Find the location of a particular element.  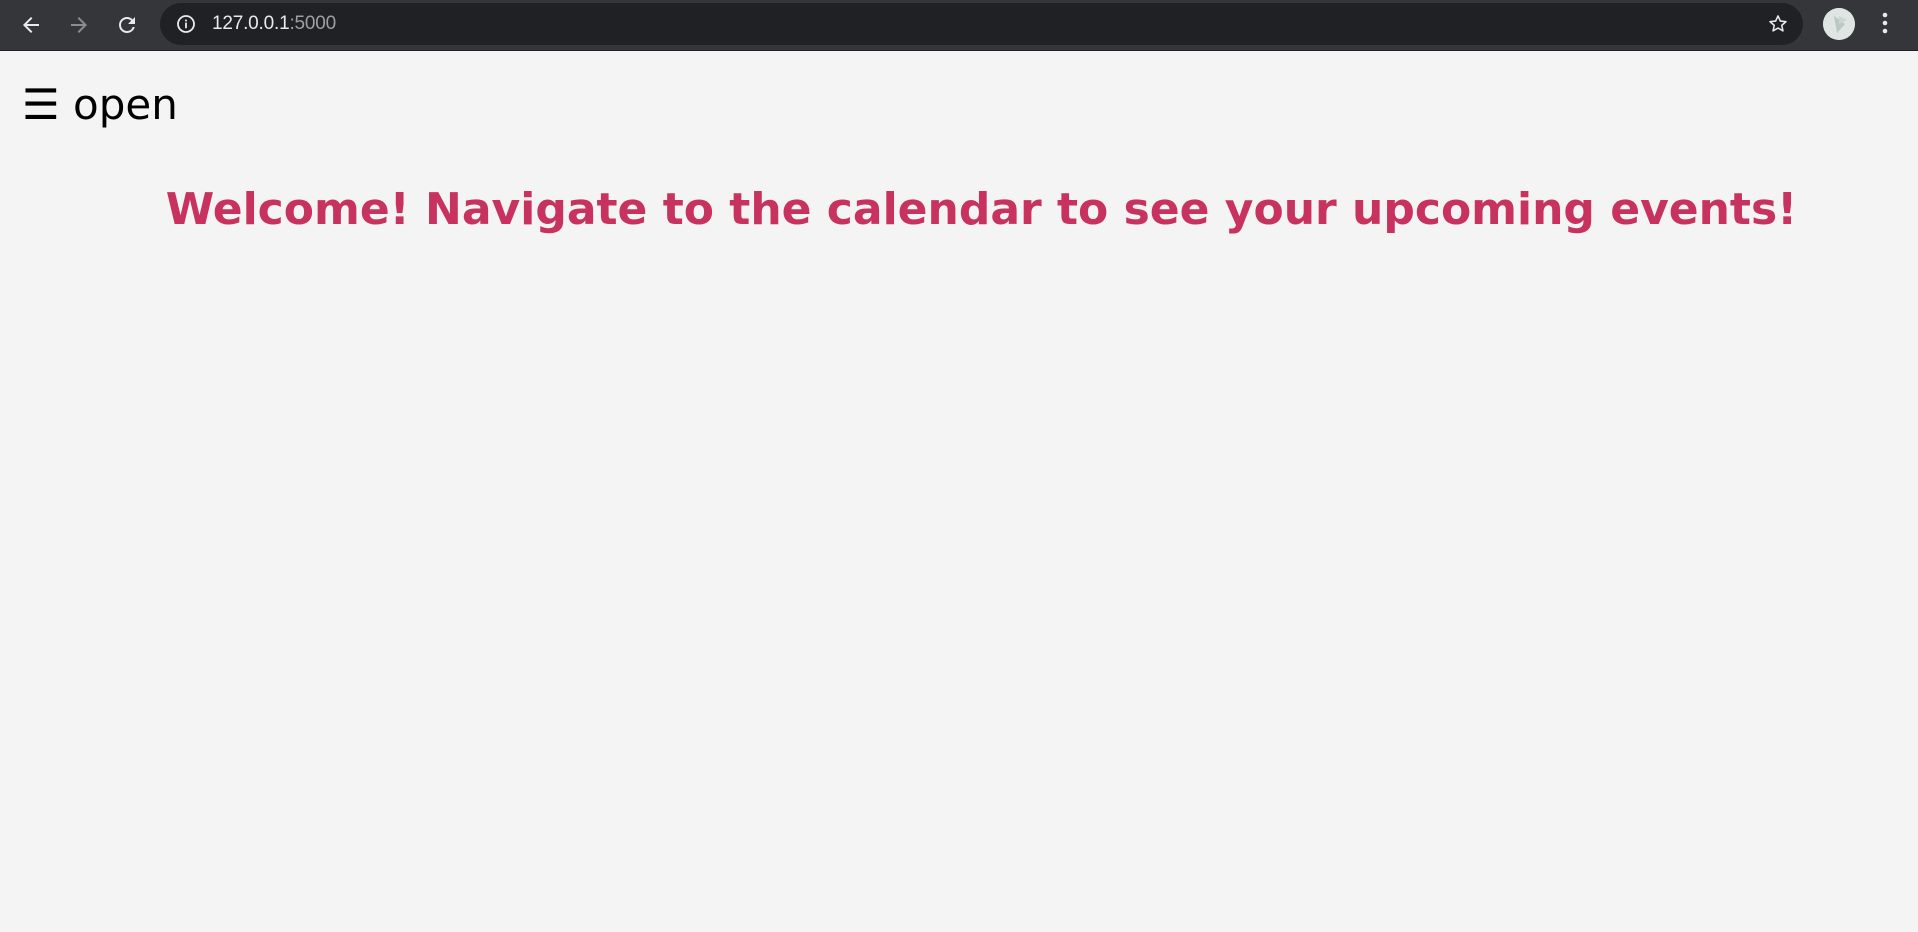

url-port: :5000 is located at coordinates (312, 23).